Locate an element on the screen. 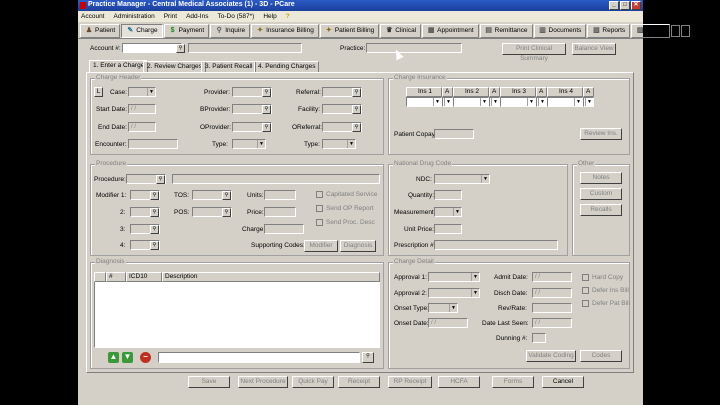 This screenshot has width=720, height=405. balance-view-button: Balance View is located at coordinates (594, 49).